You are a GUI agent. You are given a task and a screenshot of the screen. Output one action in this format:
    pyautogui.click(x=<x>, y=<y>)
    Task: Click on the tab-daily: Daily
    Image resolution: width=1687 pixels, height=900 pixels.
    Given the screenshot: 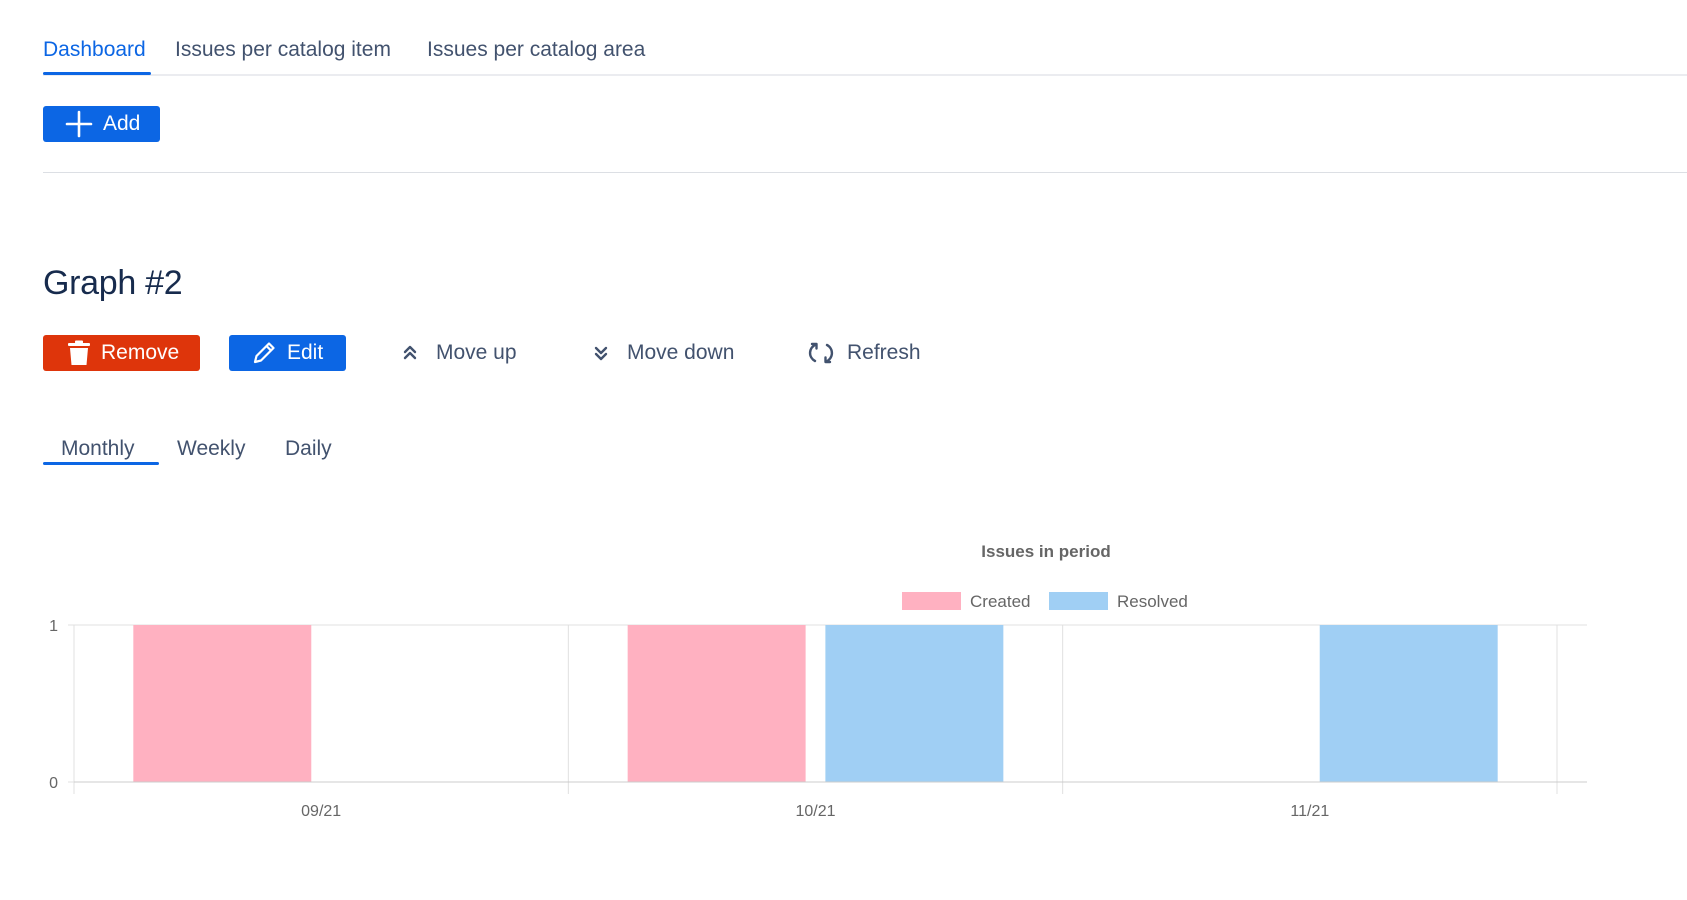 What is the action you would take?
    pyautogui.click(x=308, y=449)
    